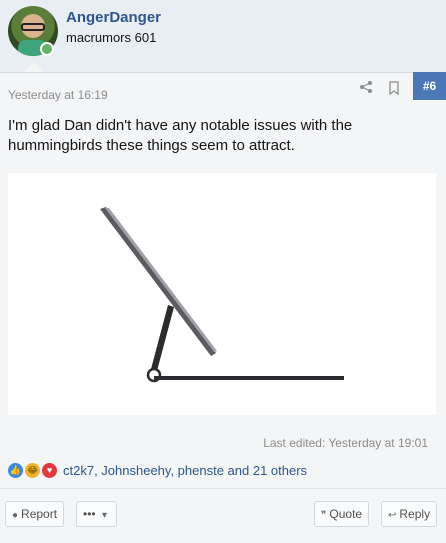 This screenshot has width=446, height=543. I want to click on user-header: AngerDanger macrumors 601, so click(223, 36).